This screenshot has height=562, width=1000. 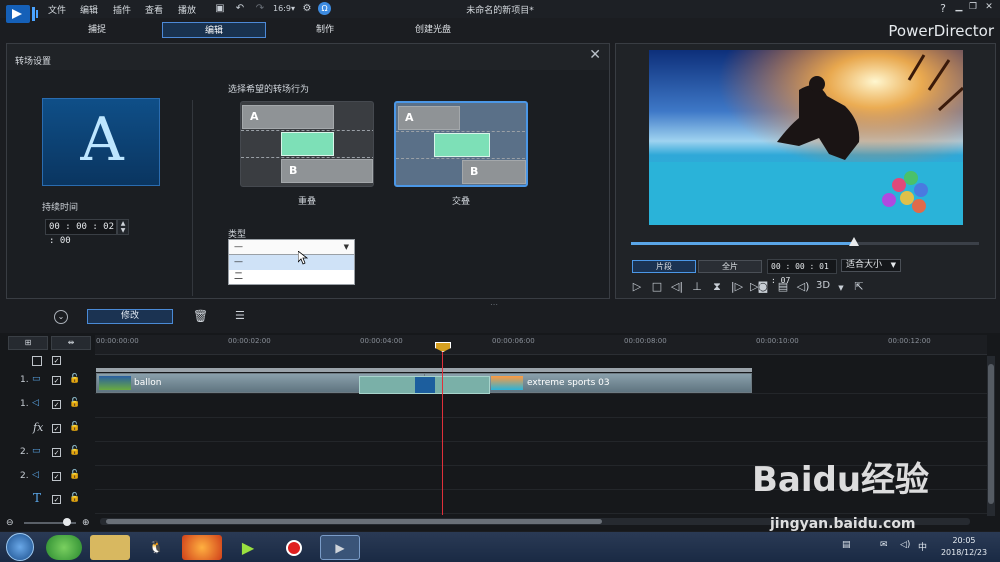 What do you see at coordinates (61, 317) in the screenshot?
I see `collapse-icon: ⌄` at bounding box center [61, 317].